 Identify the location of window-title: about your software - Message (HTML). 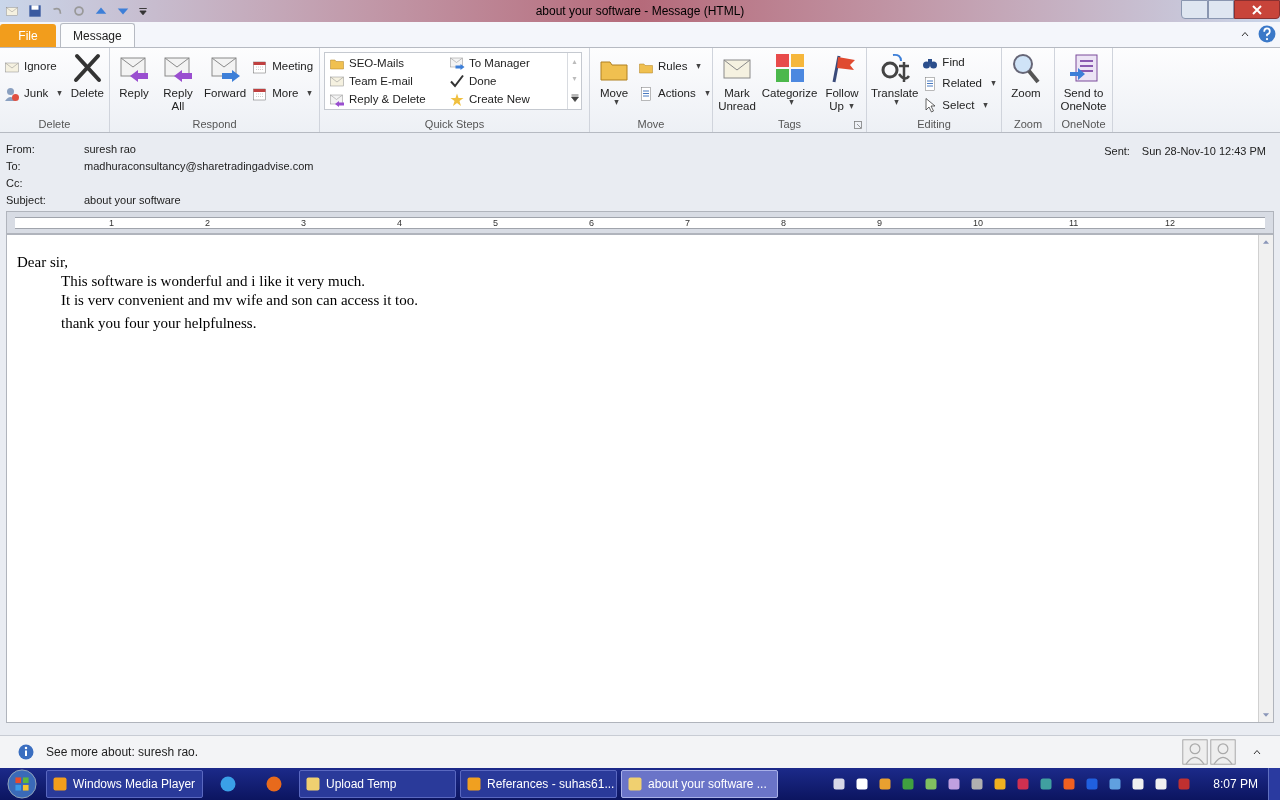
(640, 11).